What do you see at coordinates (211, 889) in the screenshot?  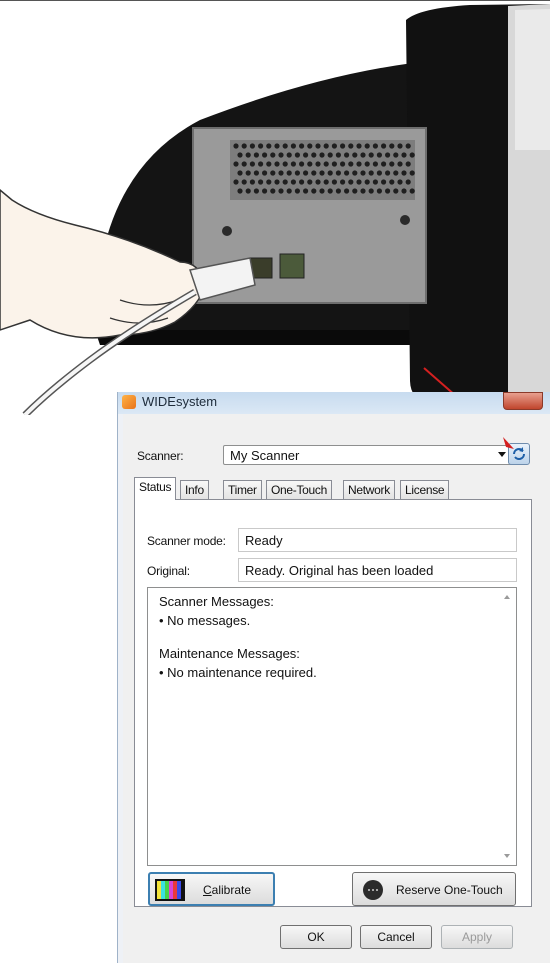 I see `calibrate-button: Calibrate` at bounding box center [211, 889].